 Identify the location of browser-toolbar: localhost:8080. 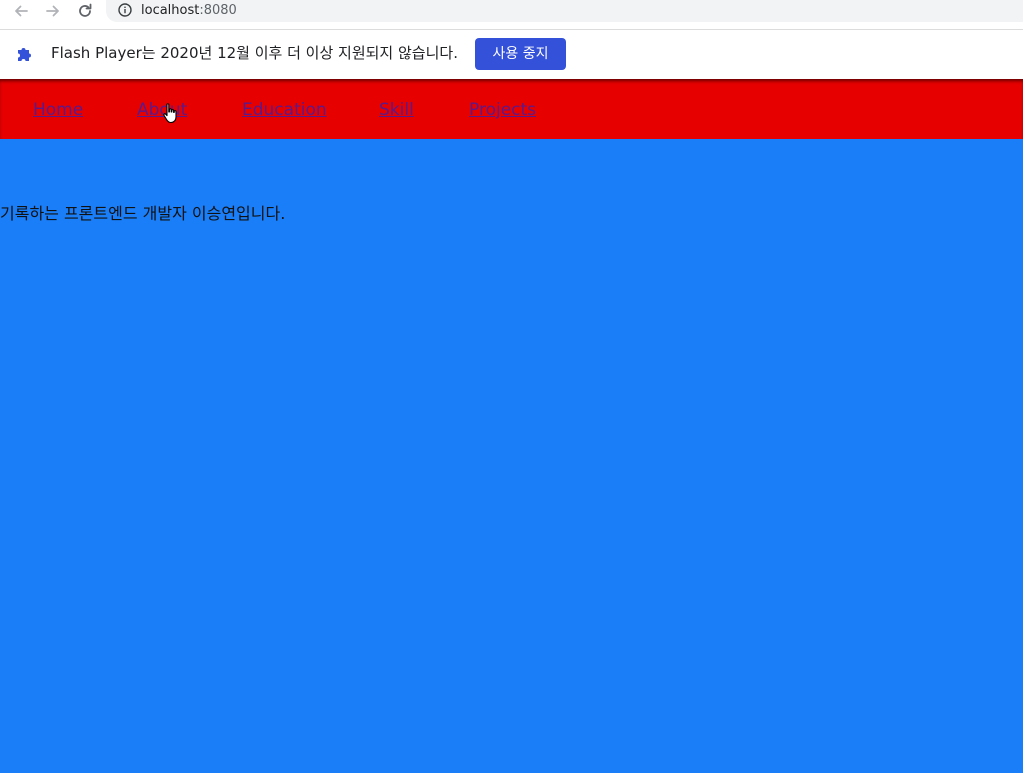
(511, 15).